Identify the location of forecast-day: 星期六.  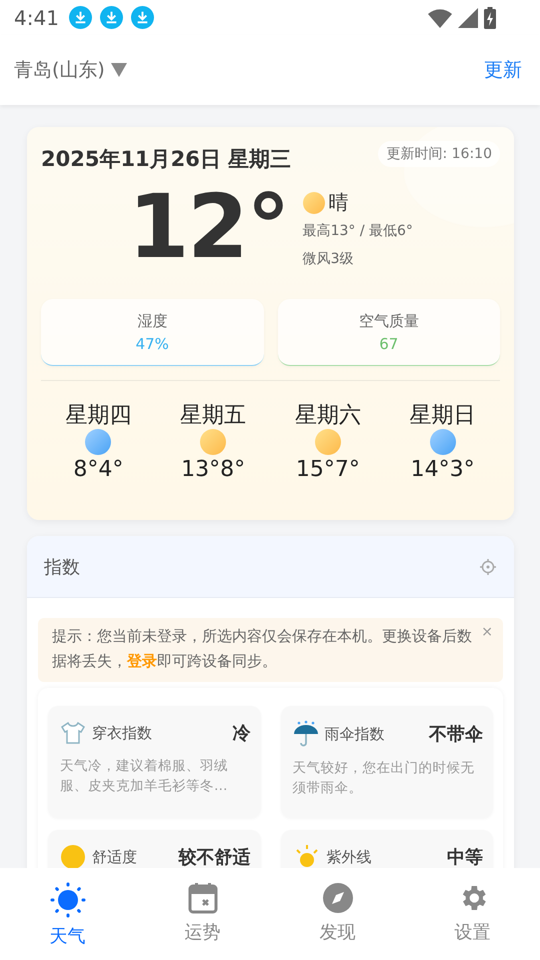
(327, 416).